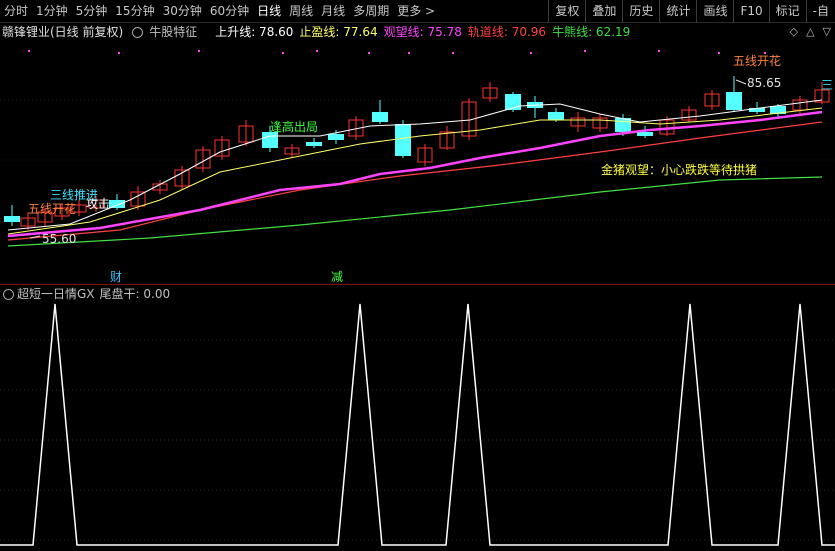 The width and height of the screenshot is (835, 551). I want to click on period-tab: 1分钟, so click(52, 11).